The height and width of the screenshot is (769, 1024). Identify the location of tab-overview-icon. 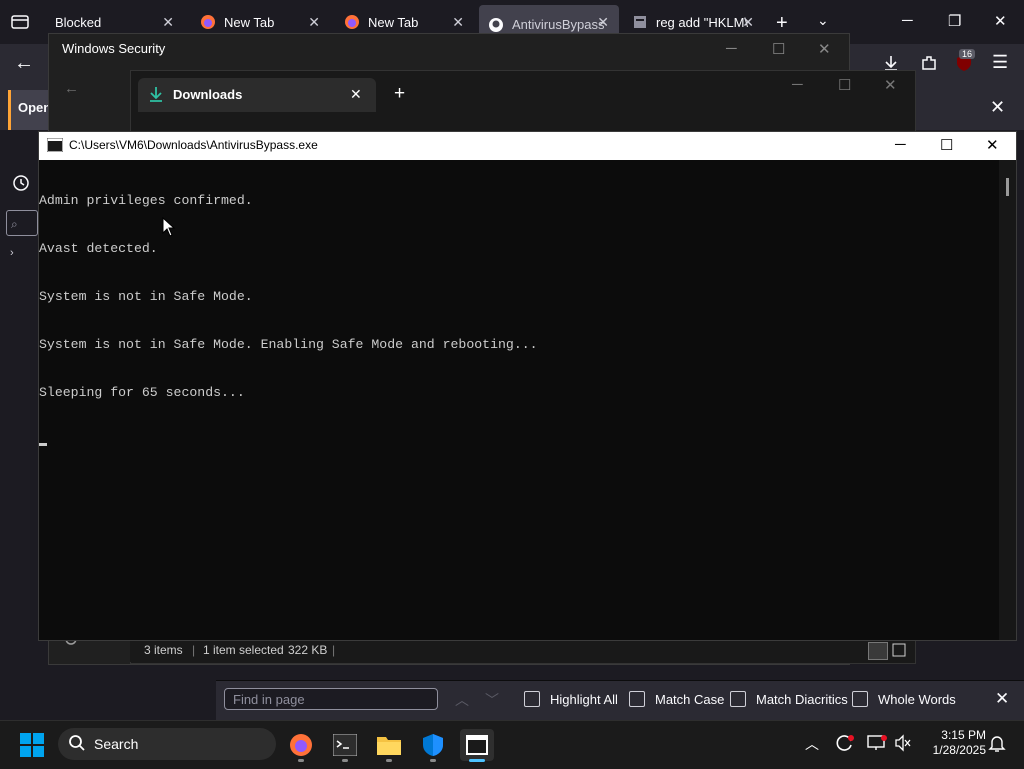
(20, 22).